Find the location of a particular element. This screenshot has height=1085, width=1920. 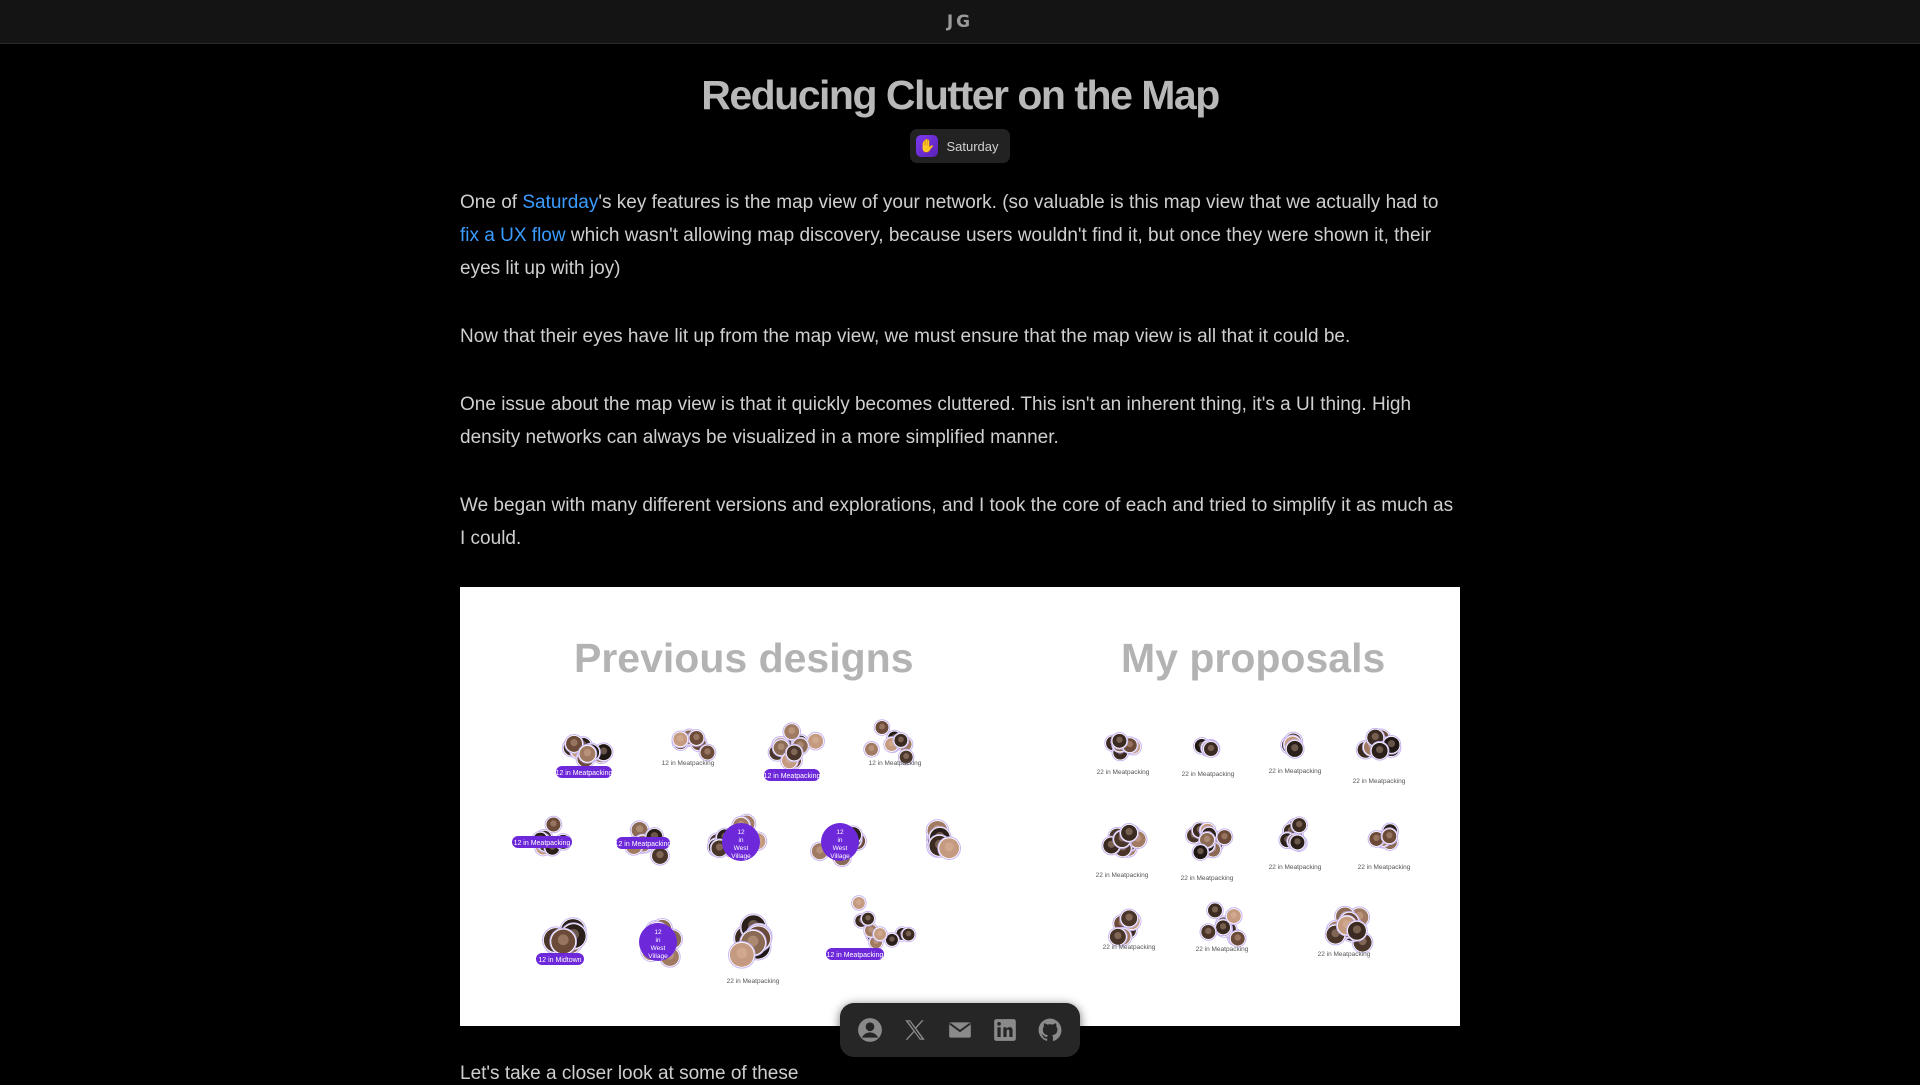

cluster-label-text: 12 in Midtown is located at coordinates (559, 960).